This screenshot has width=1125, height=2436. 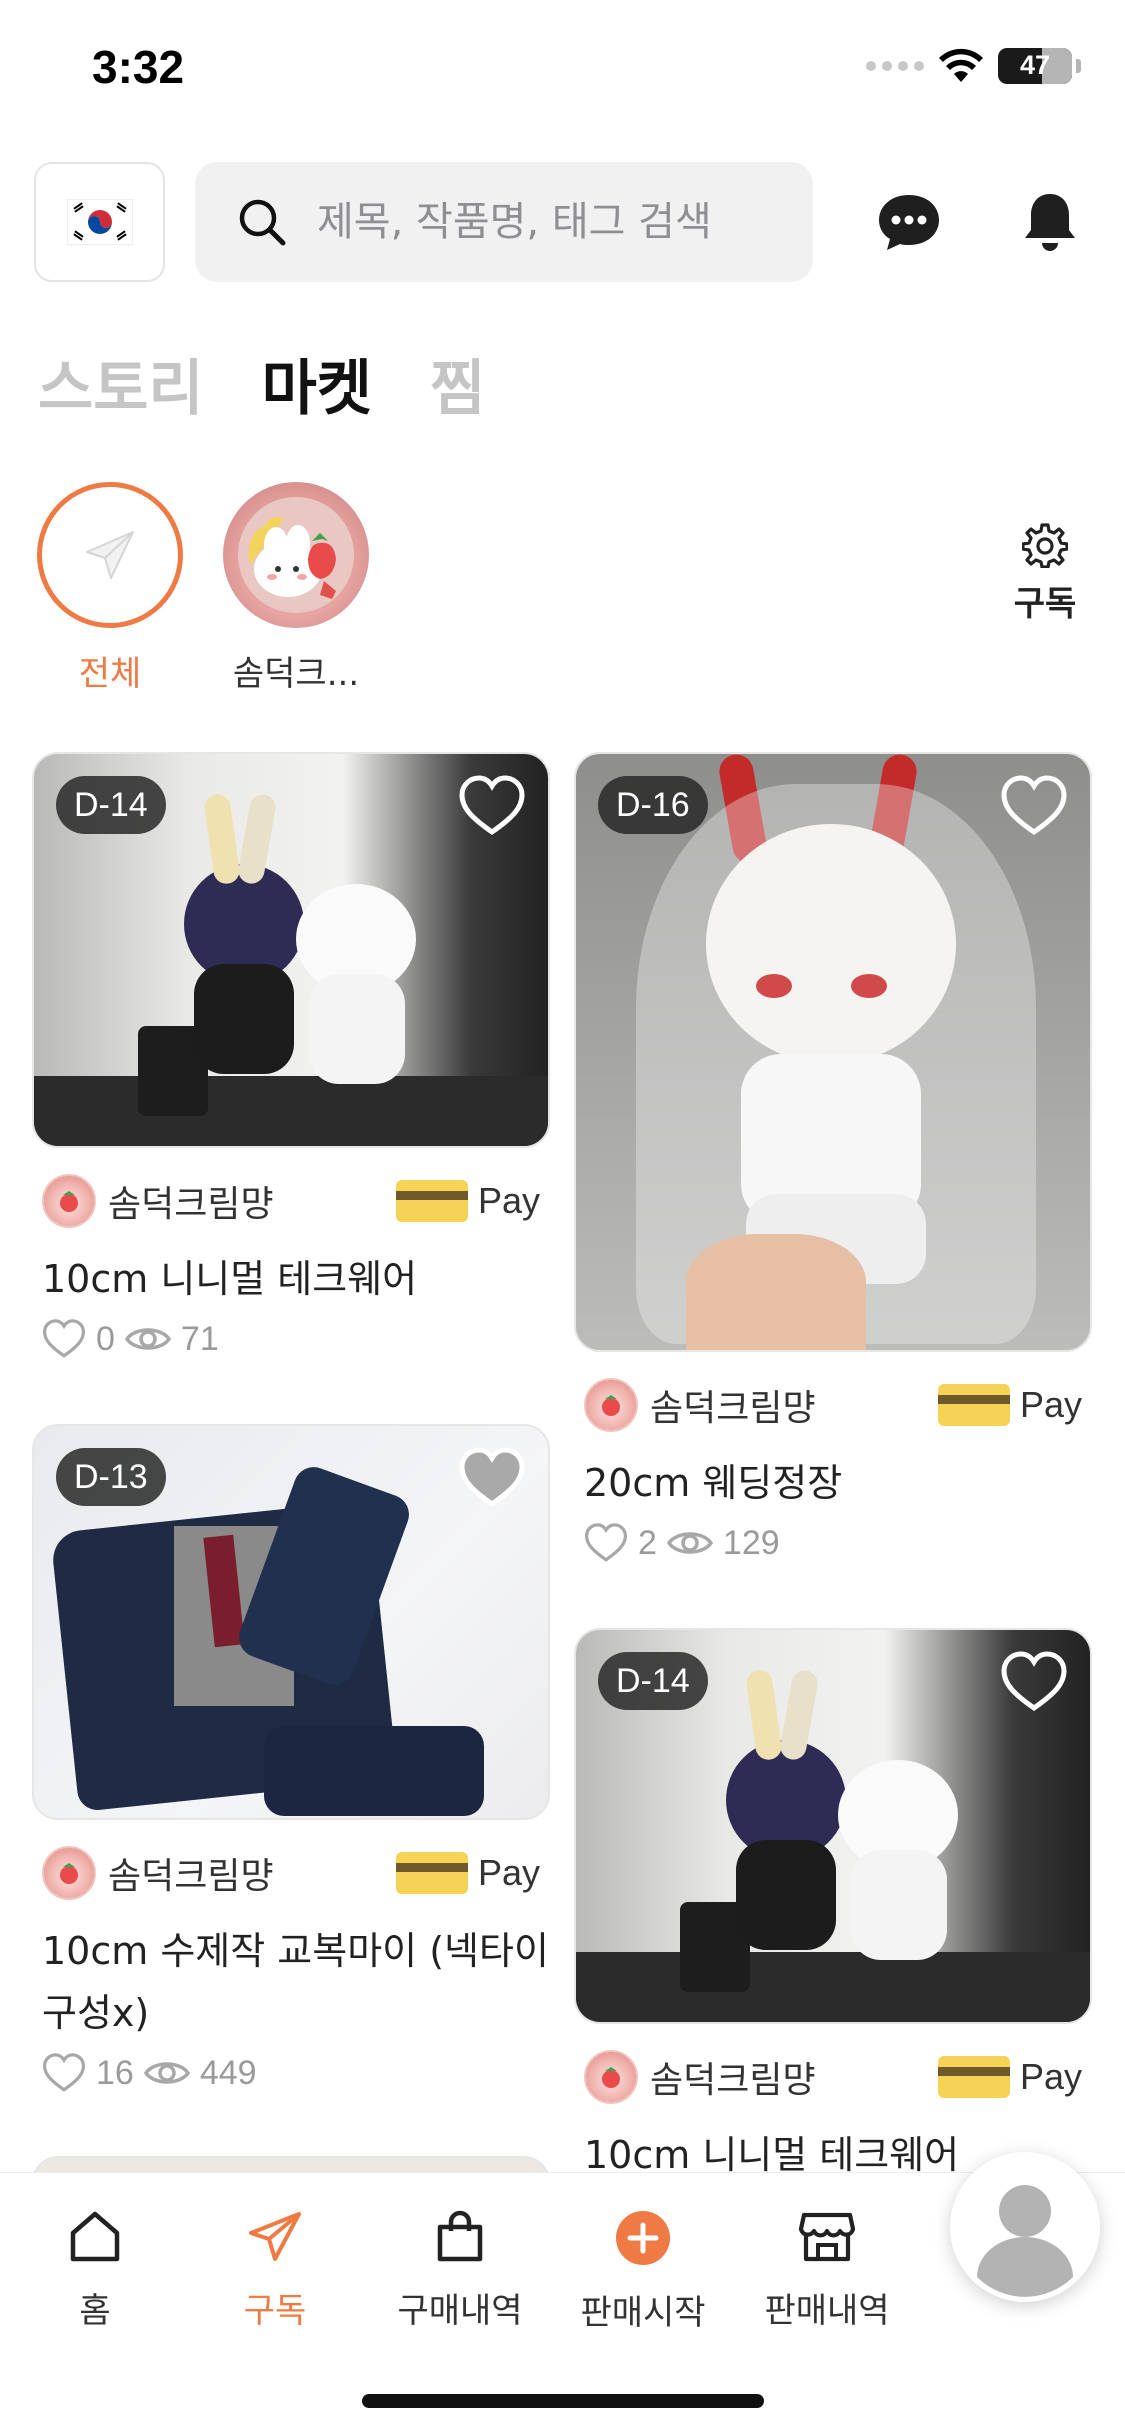 What do you see at coordinates (833, 1052) in the screenshot?
I see `product-image: D-16` at bounding box center [833, 1052].